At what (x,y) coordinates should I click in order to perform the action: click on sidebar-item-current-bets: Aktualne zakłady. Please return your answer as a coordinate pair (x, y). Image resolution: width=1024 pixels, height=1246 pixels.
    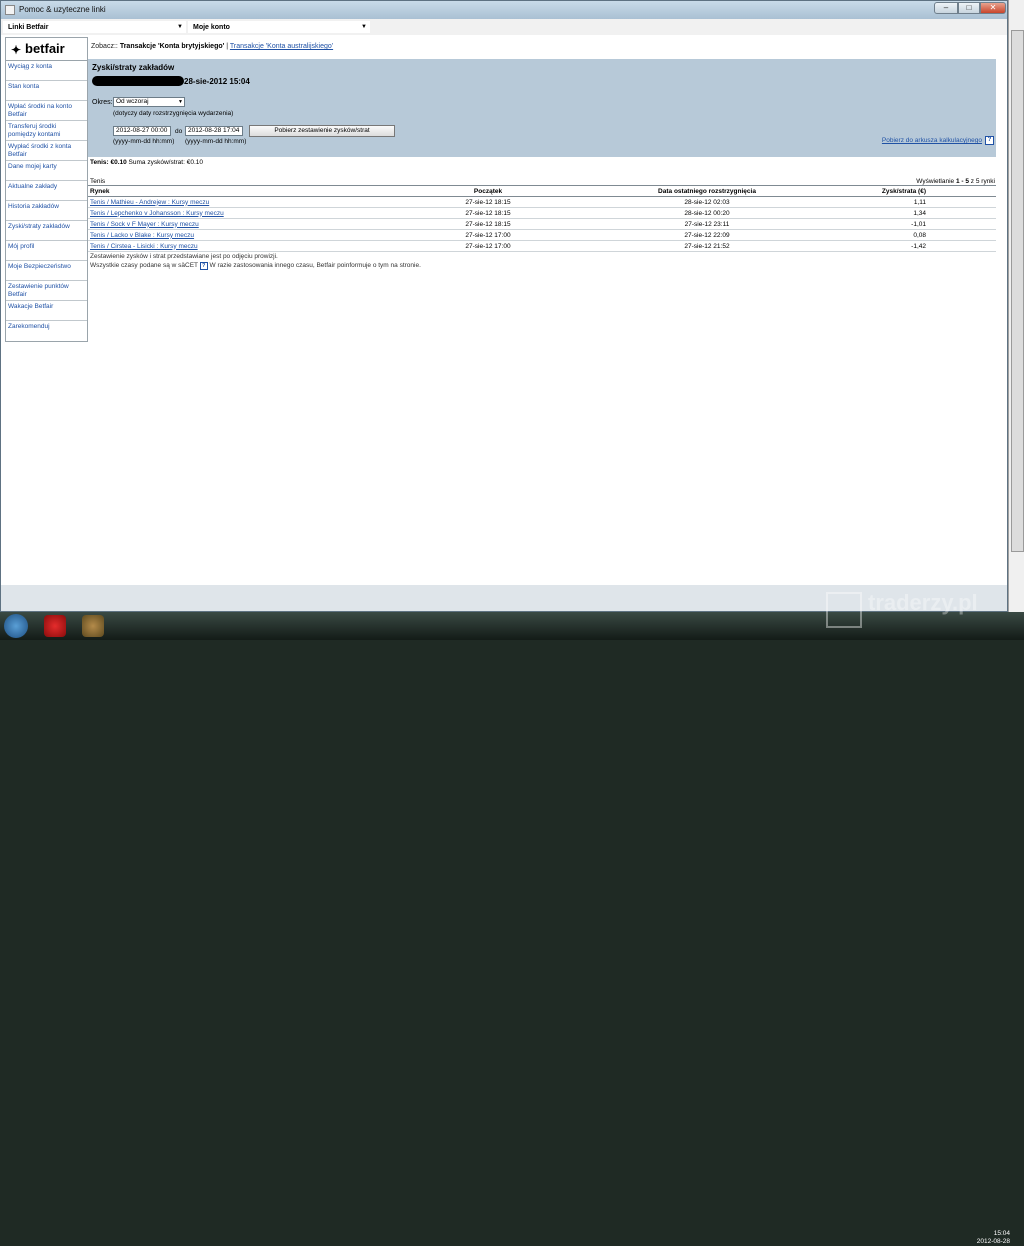
    Looking at the image, I should click on (46, 191).